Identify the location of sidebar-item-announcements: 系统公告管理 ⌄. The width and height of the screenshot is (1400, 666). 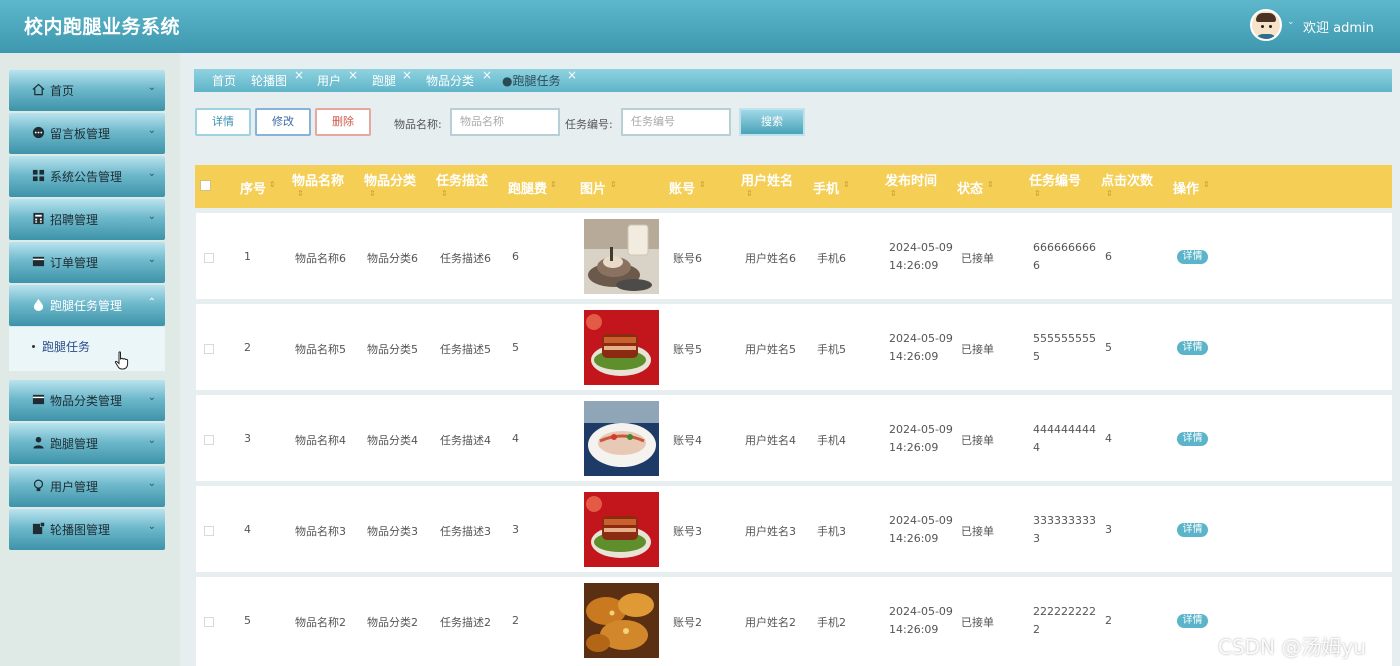
(87, 176).